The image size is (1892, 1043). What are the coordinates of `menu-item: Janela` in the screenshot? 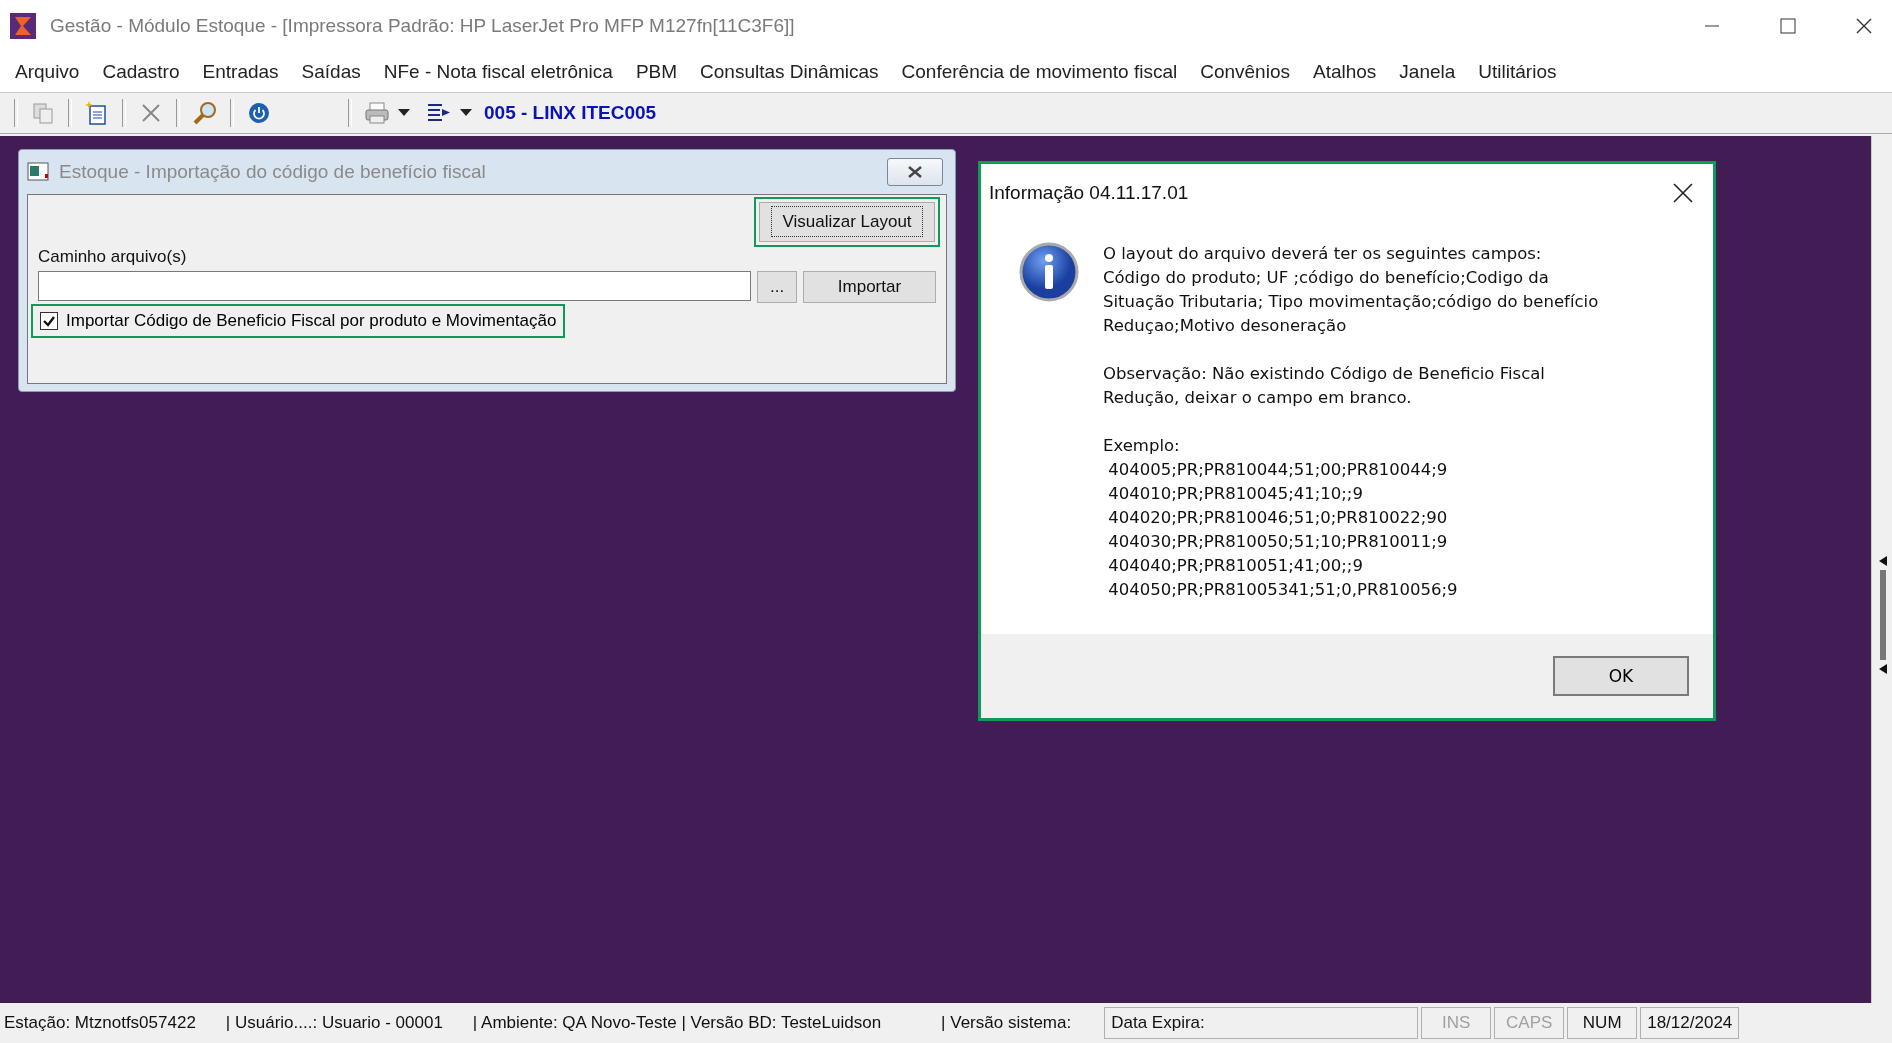 It's located at (1428, 72).